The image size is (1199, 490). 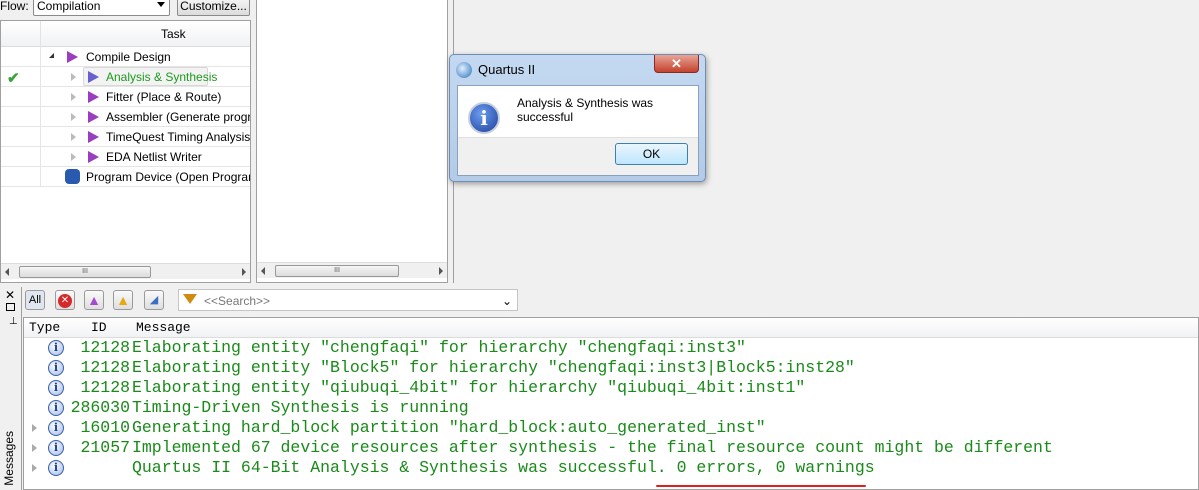 I want to click on quartus-logo-icon, so click(x=464, y=70).